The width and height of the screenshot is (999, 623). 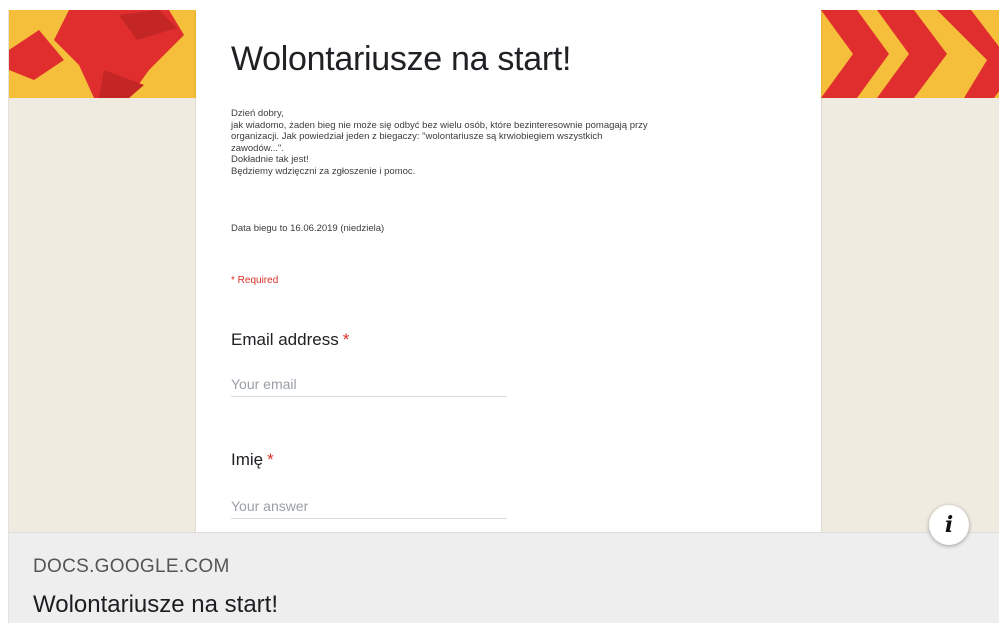 What do you see at coordinates (308, 228) in the screenshot?
I see `race-date: Data biegu to 16.06.2019 (niedziela)` at bounding box center [308, 228].